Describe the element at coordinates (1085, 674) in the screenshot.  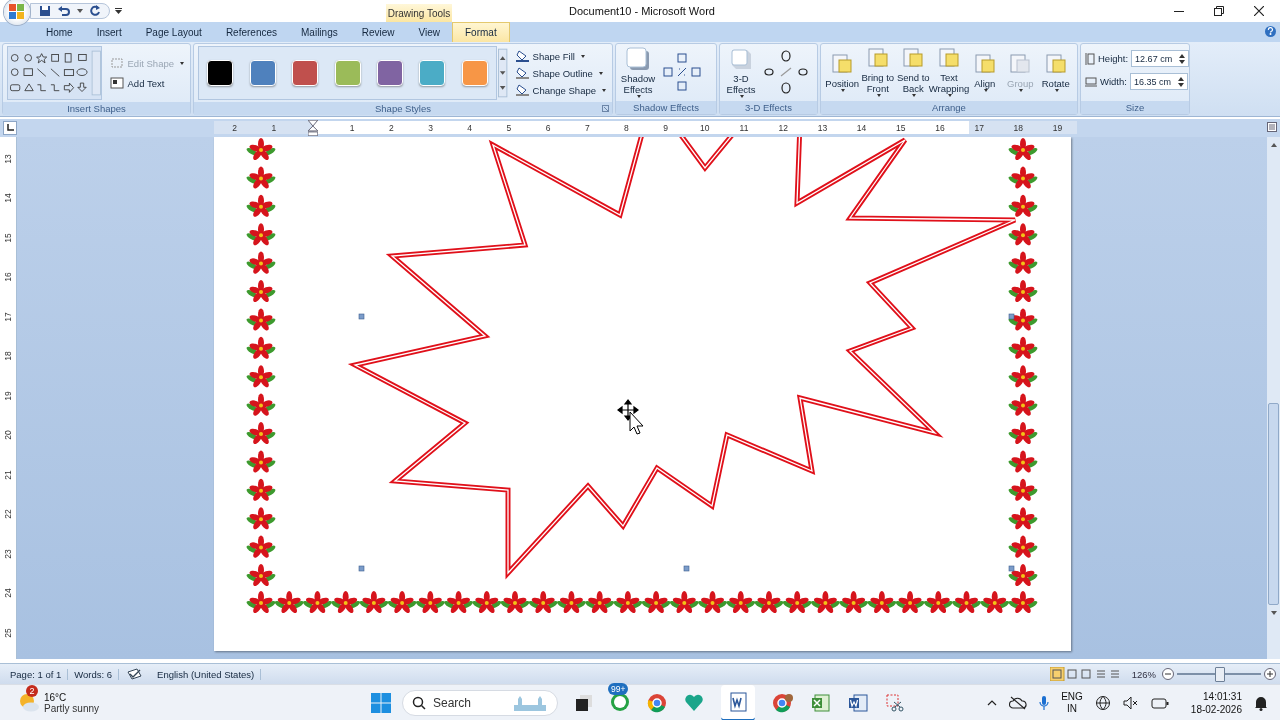
I see `view-buttons-icons` at that location.